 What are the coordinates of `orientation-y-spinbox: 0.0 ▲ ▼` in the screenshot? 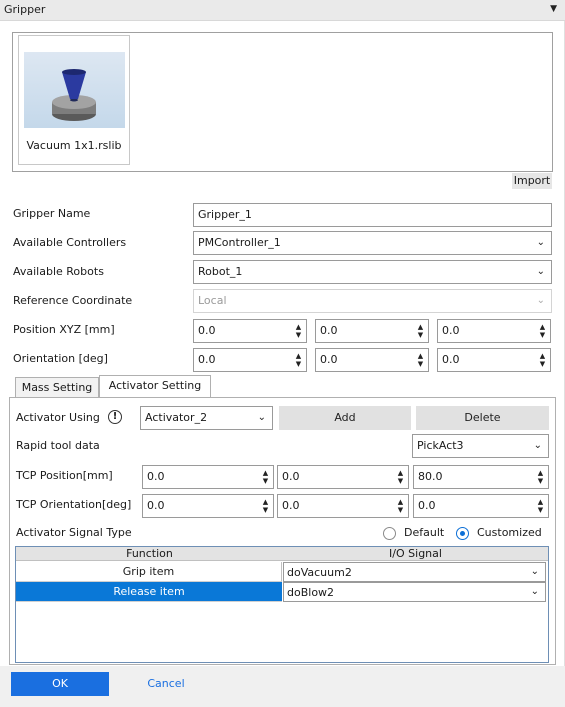 It's located at (372, 360).